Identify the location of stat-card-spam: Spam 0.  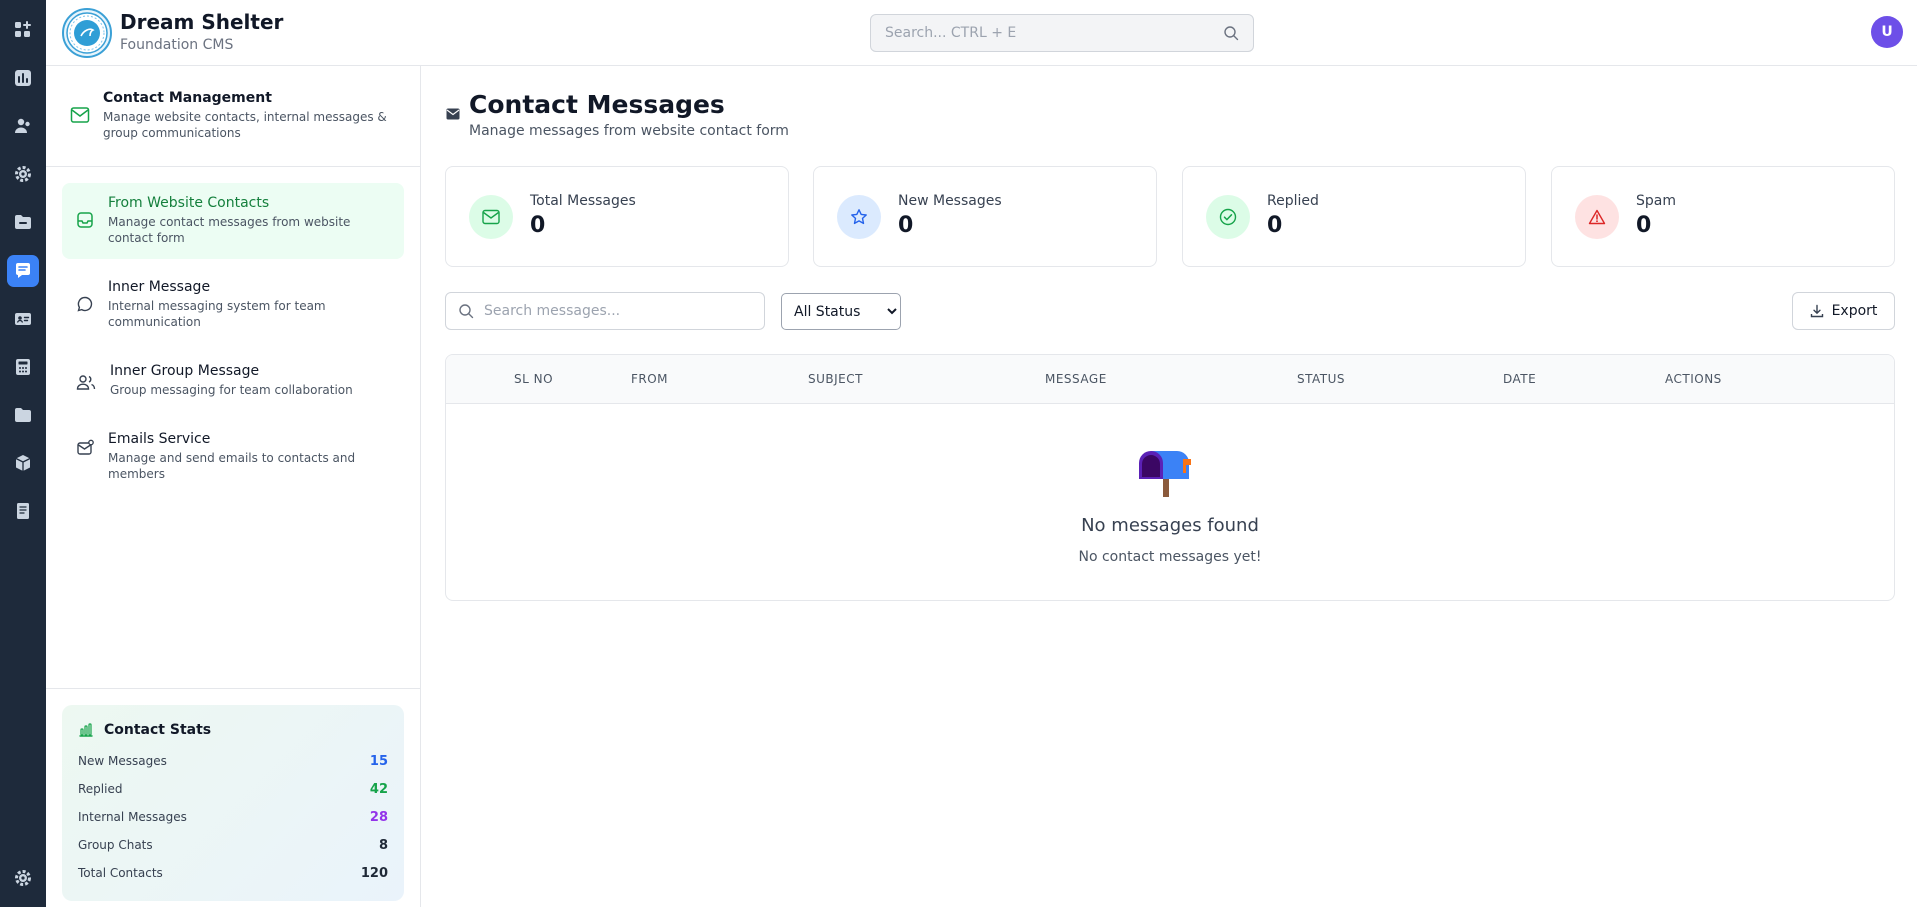
(1723, 216).